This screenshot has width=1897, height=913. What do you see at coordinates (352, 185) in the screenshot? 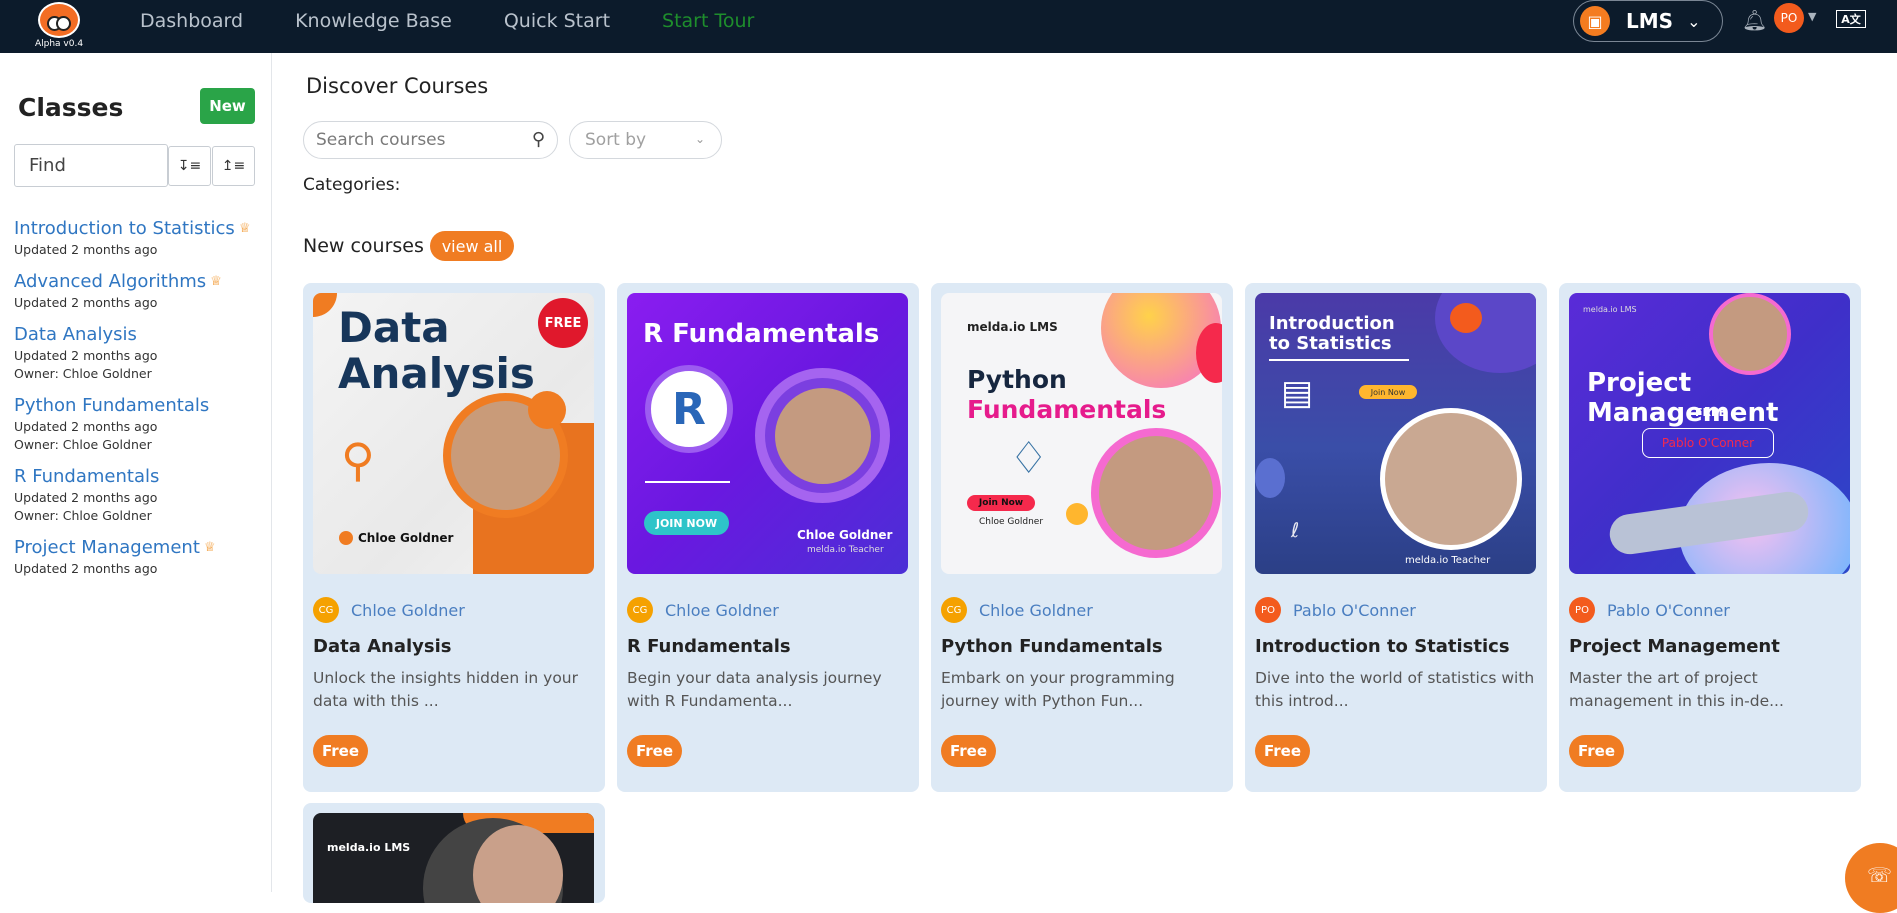
I see `categories-label: Categories:` at bounding box center [352, 185].